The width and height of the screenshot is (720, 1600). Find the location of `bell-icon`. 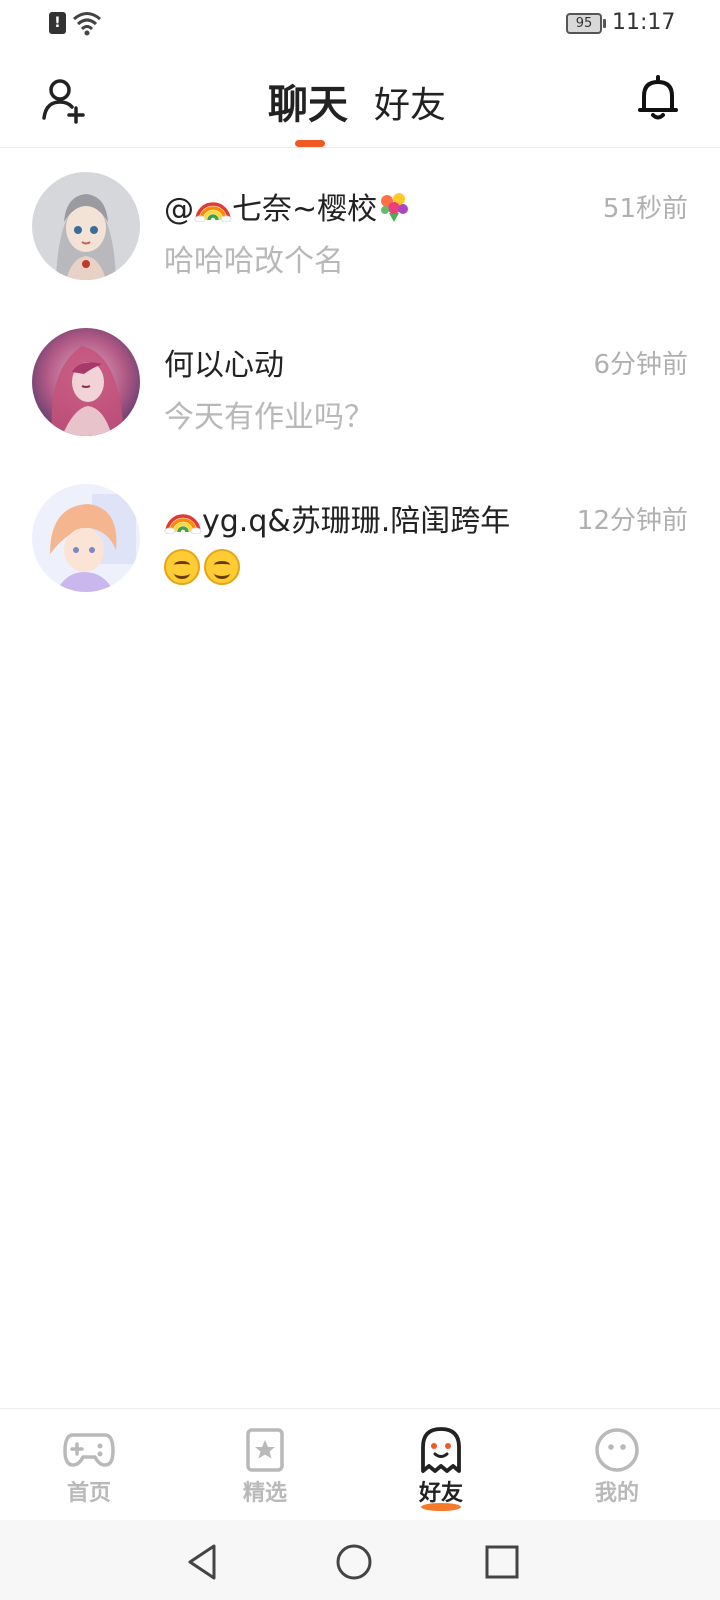

bell-icon is located at coordinates (658, 98).